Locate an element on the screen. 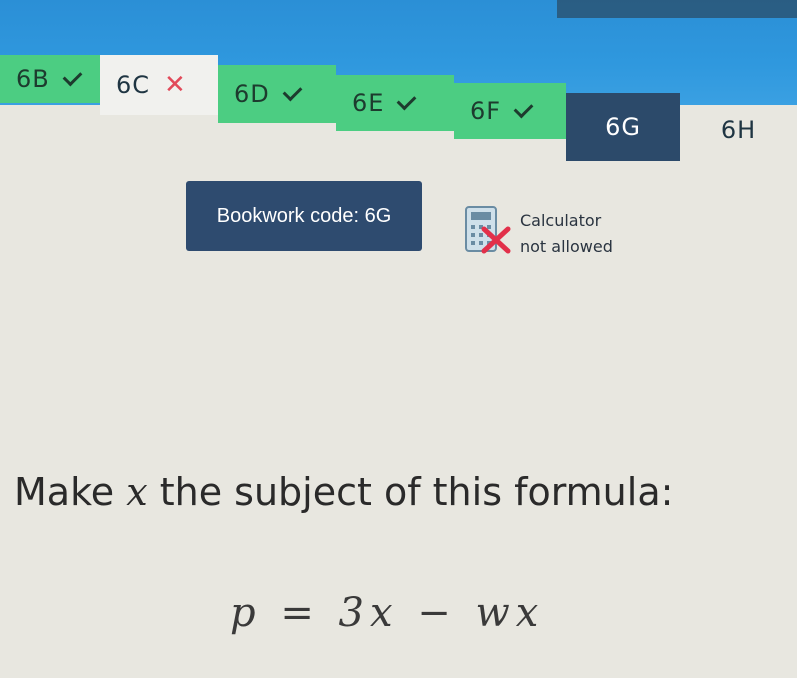  tab-label: 6H is located at coordinates (738, 130).